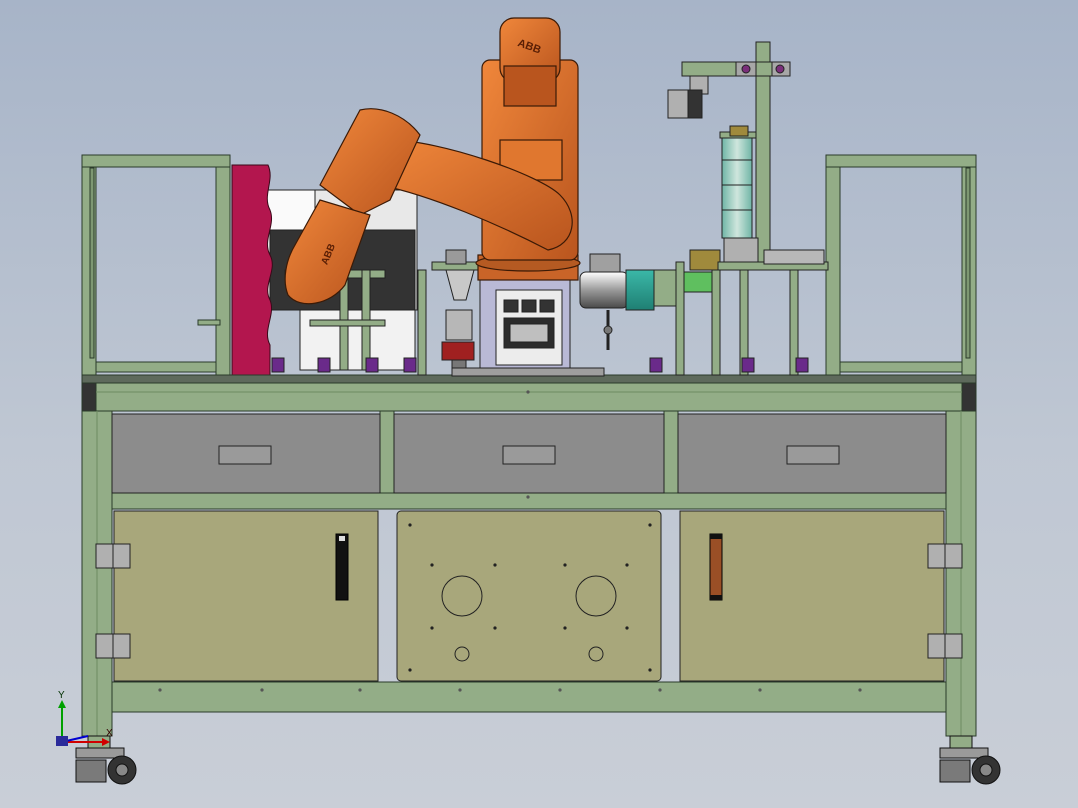 The image size is (1078, 808). What do you see at coordinates (604, 290) in the screenshot?
I see `electric-screwdriver` at bounding box center [604, 290].